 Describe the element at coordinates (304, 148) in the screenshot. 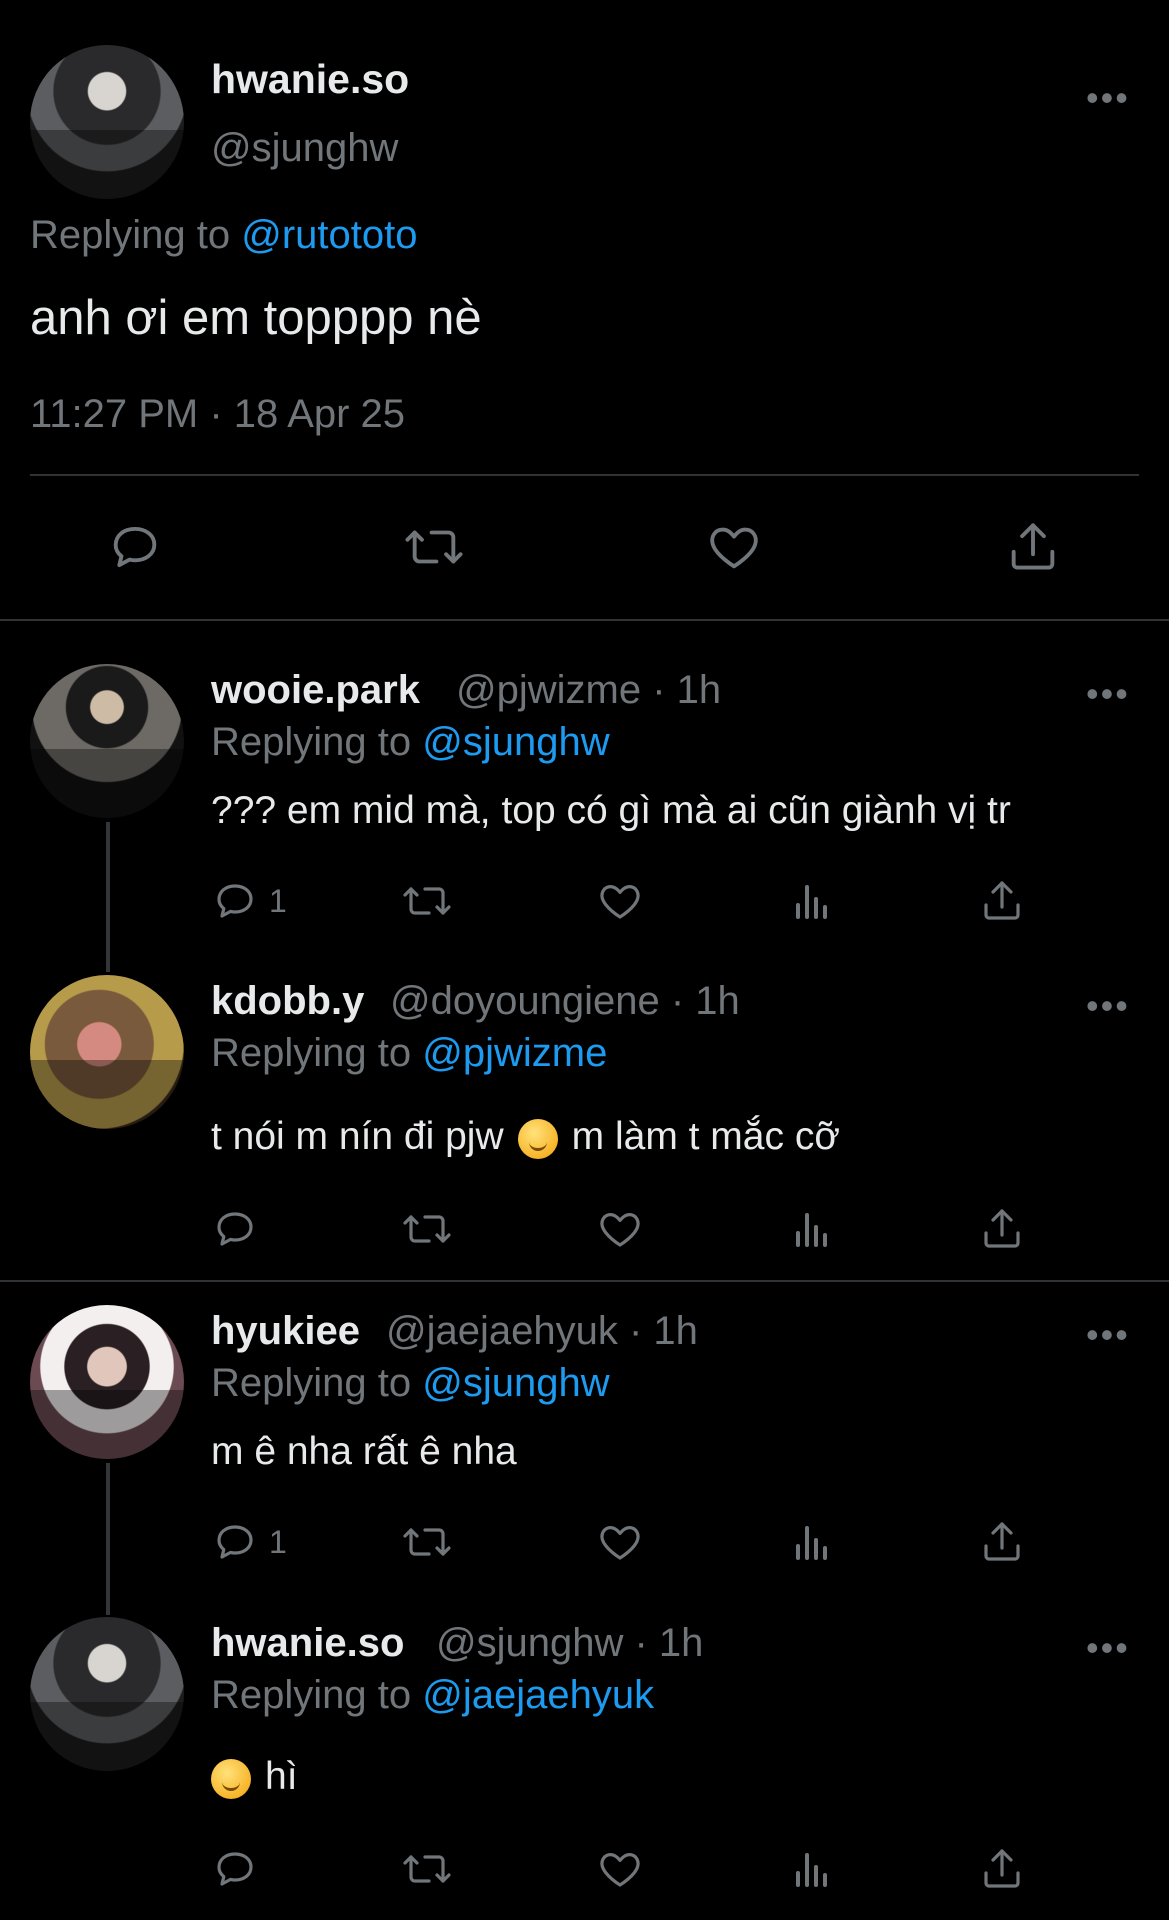

I see `handle: @sjunghw` at that location.